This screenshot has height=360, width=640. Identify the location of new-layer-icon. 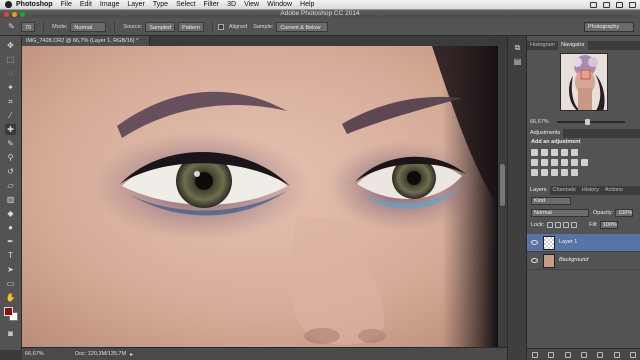
(616, 354).